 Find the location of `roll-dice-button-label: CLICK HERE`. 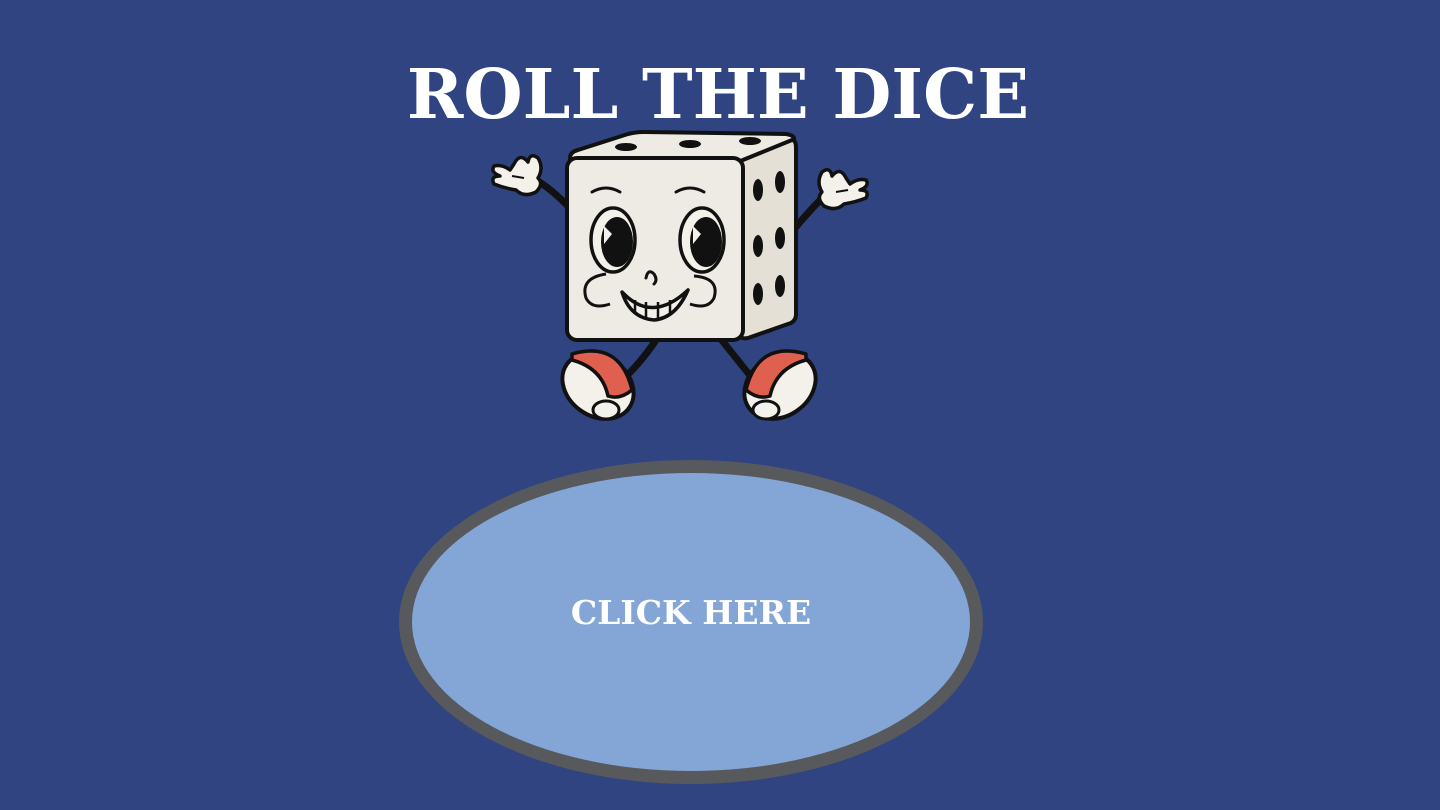

roll-dice-button-label: CLICK HERE is located at coordinates (691, 612).